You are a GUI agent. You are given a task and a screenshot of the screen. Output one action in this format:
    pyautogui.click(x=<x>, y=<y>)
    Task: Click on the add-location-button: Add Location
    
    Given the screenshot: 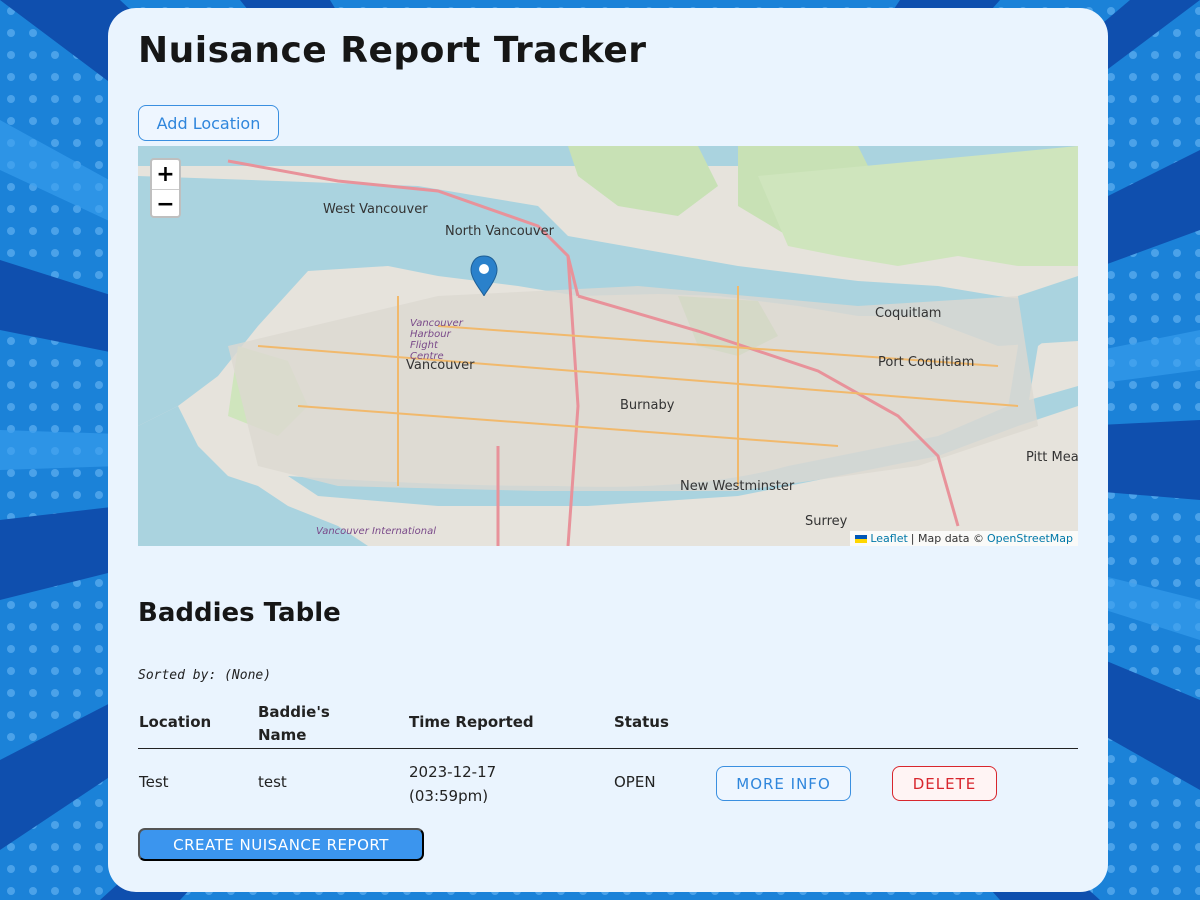 What is the action you would take?
    pyautogui.click(x=208, y=123)
    